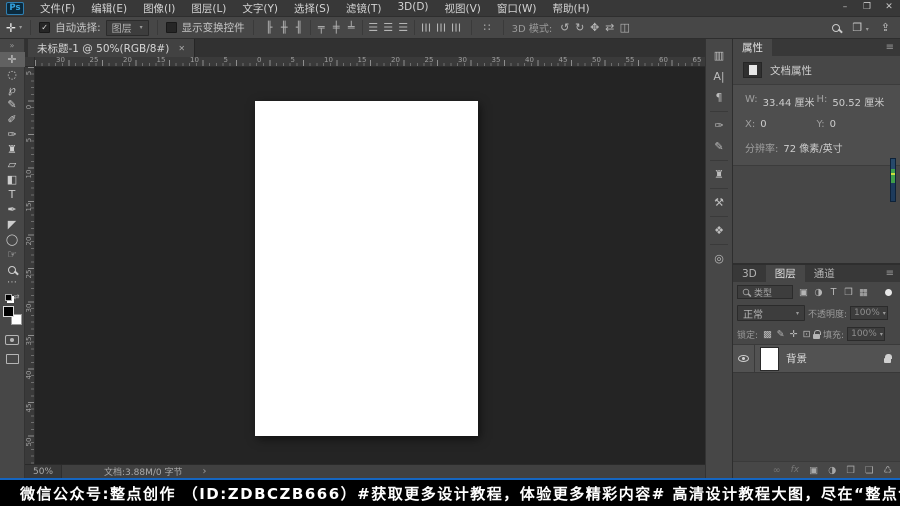 Image resolution: width=900 pixels, height=506 pixels. Describe the element at coordinates (403, 27) in the screenshot. I see `distribute-bottom-edges-icon: ☰` at that location.